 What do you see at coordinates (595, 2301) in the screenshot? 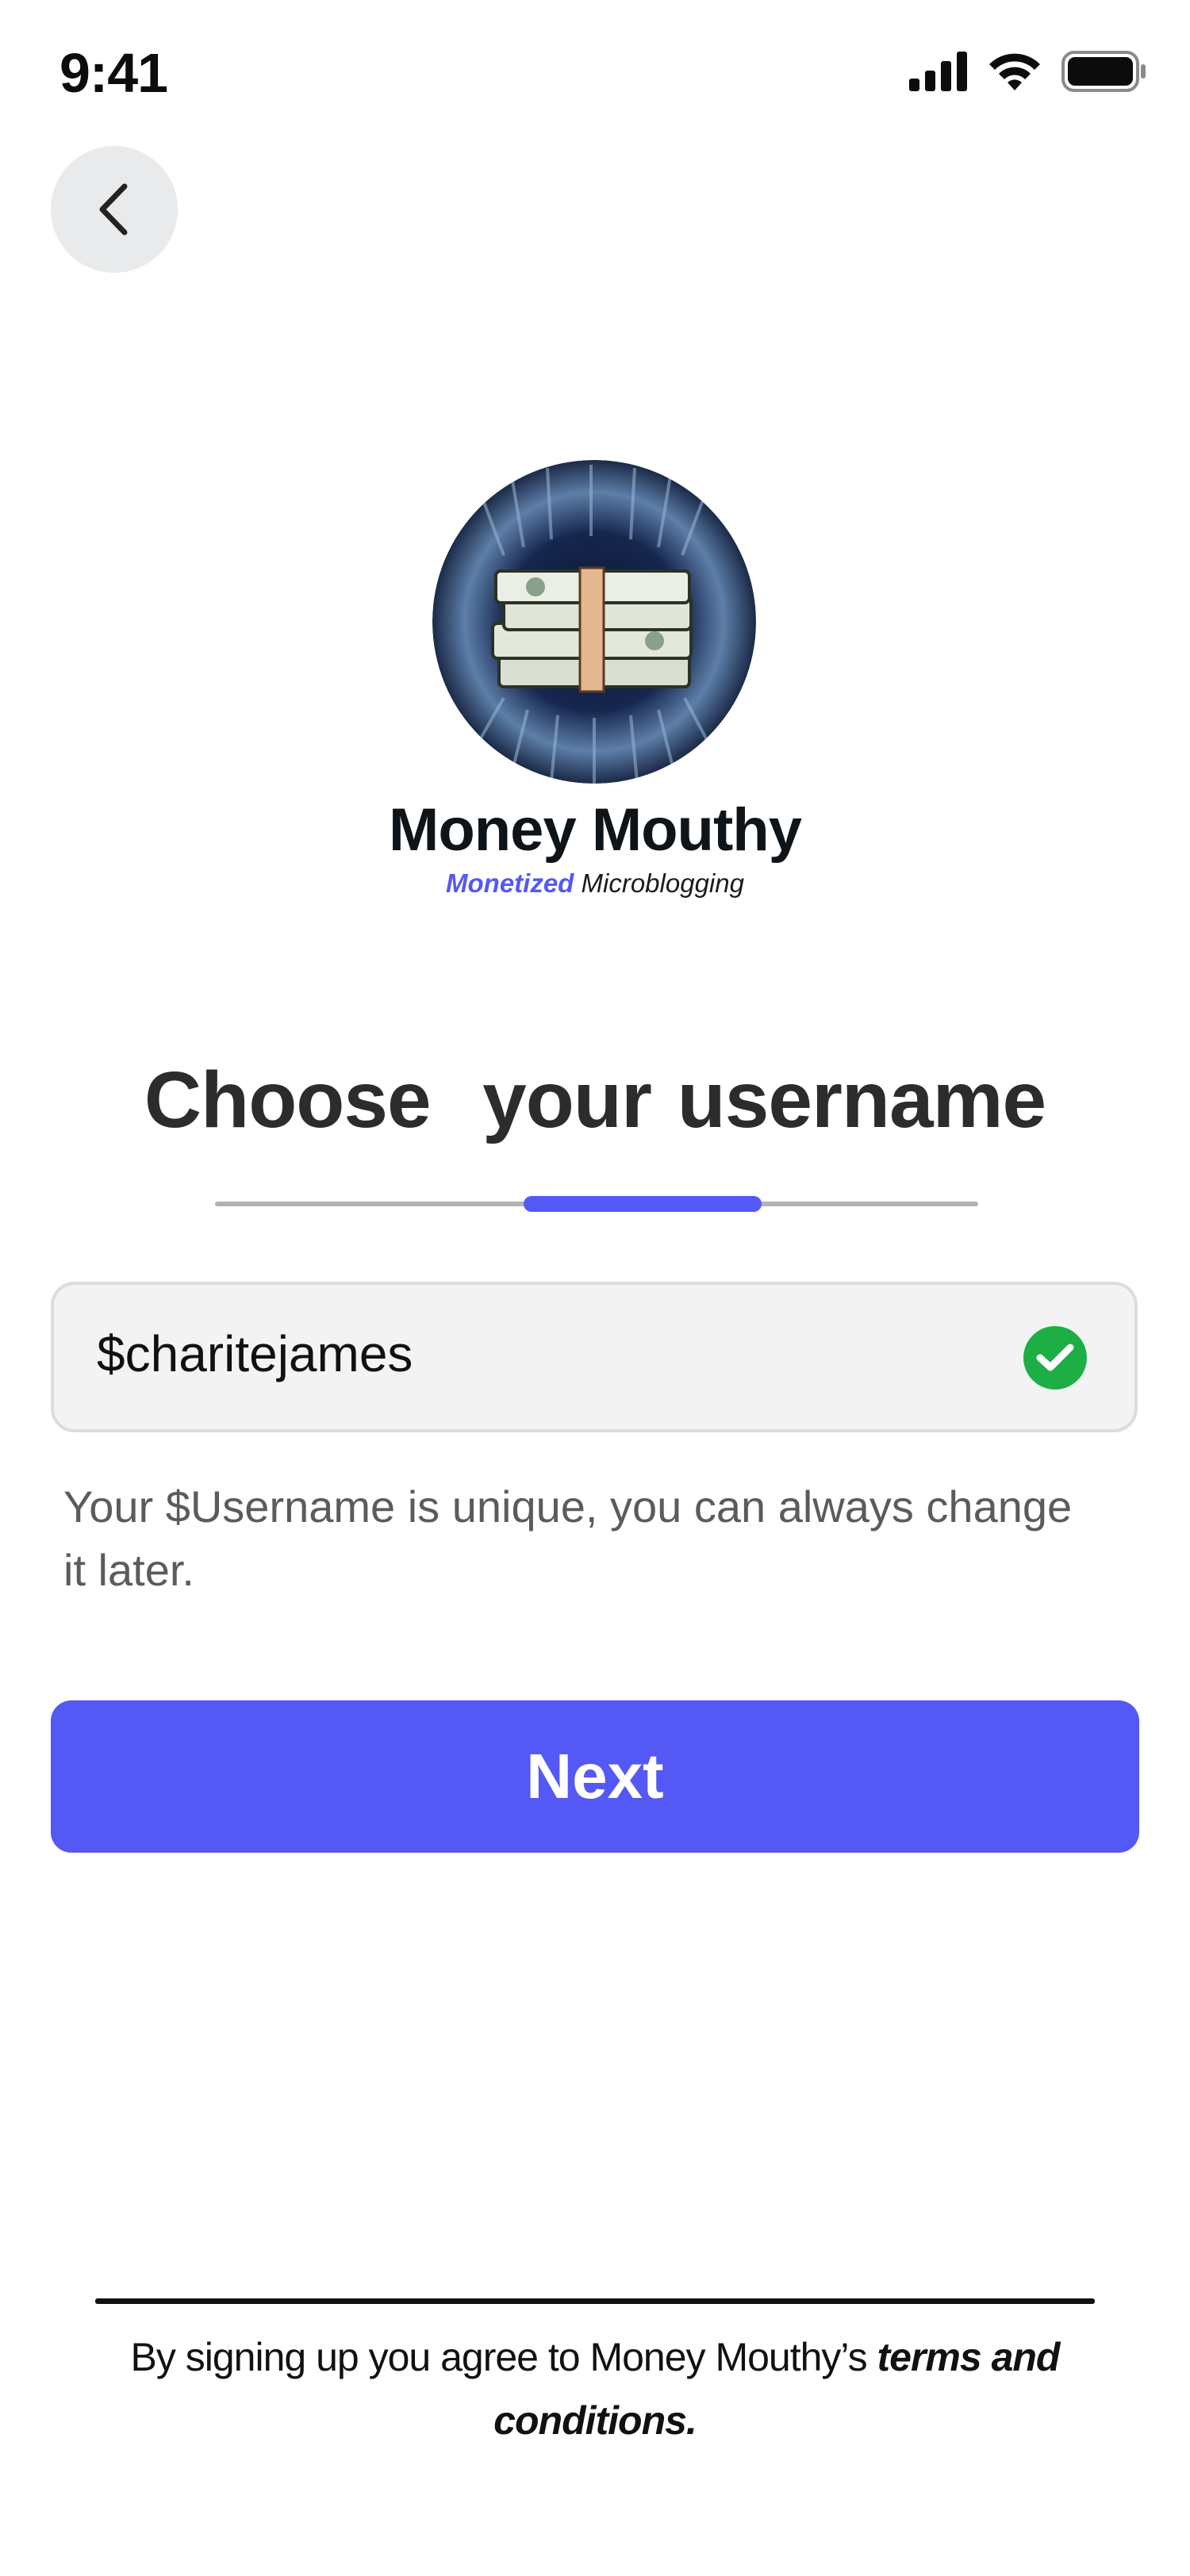
I see `footer-divider` at bounding box center [595, 2301].